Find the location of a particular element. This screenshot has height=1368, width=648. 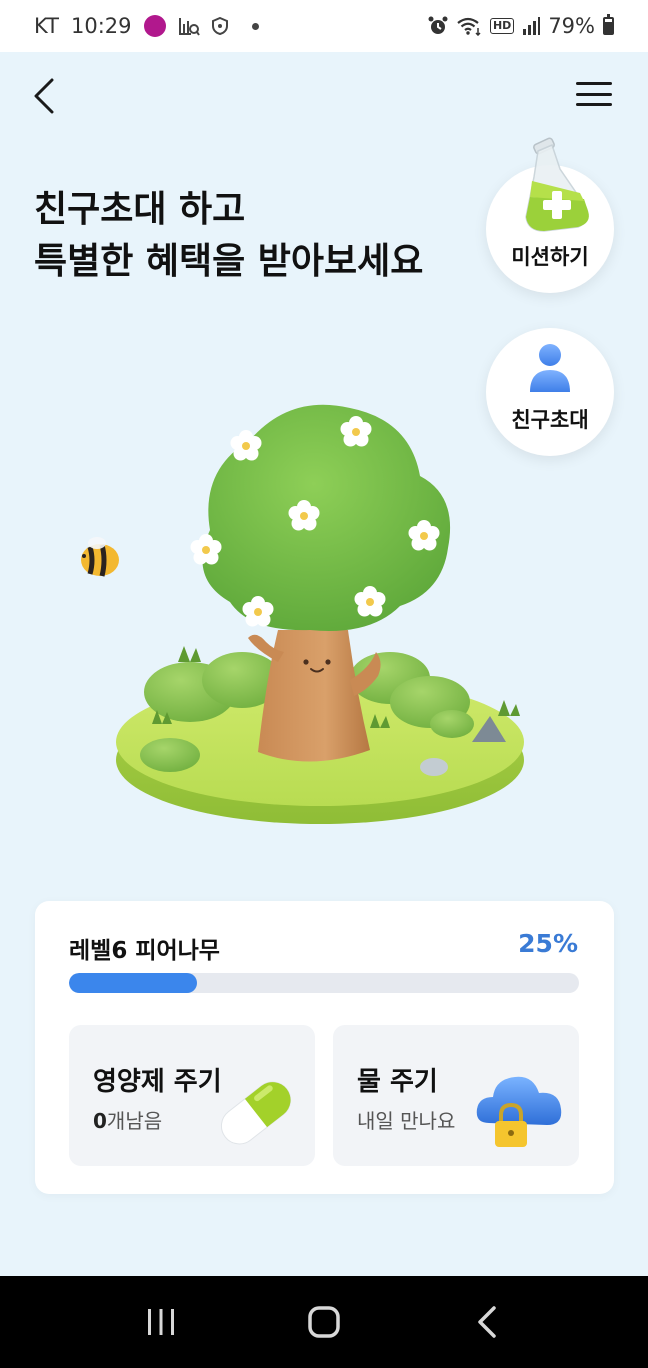

flask-plus-icon is located at coordinates (557, 184).